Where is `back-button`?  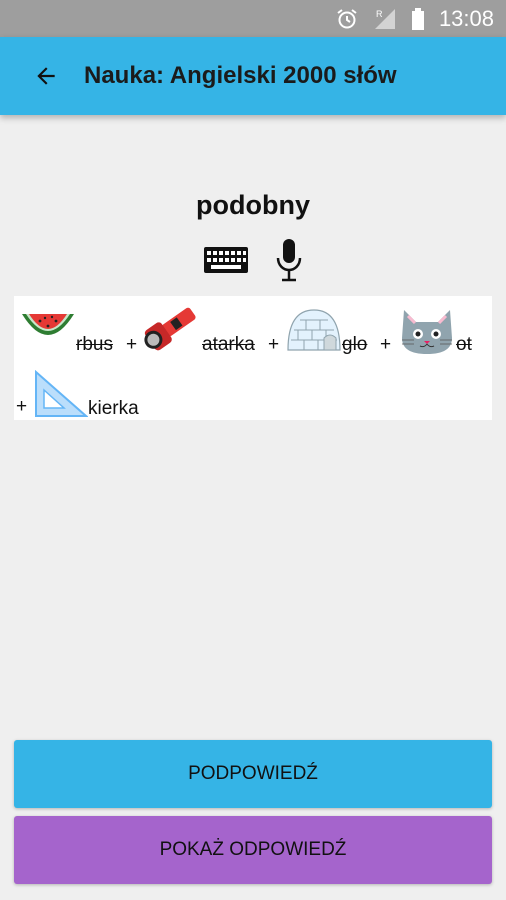 back-button is located at coordinates (46, 76).